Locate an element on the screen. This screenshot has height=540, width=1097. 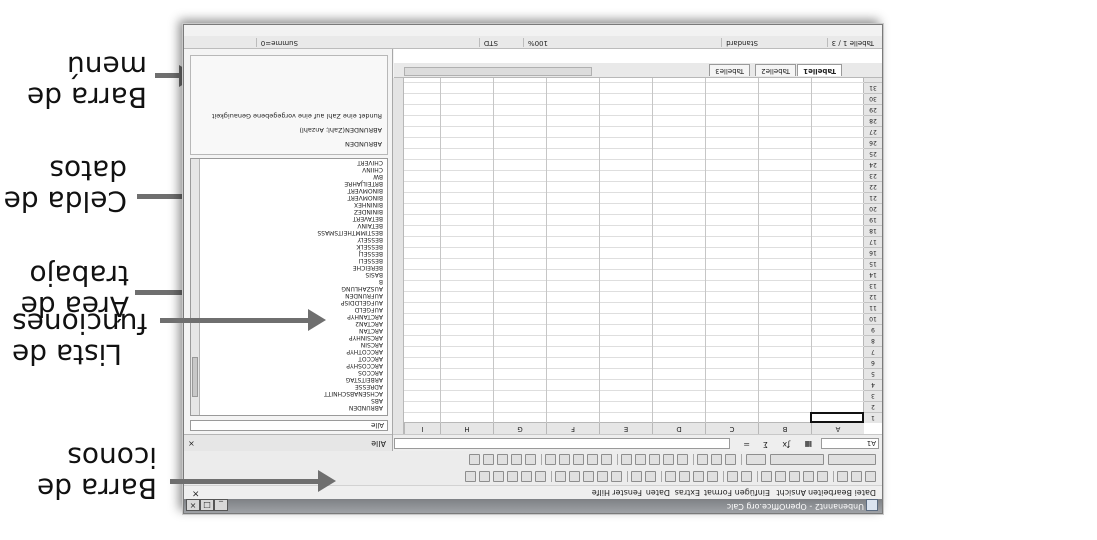
category-dropdown: Alle is located at coordinates (289, 425).